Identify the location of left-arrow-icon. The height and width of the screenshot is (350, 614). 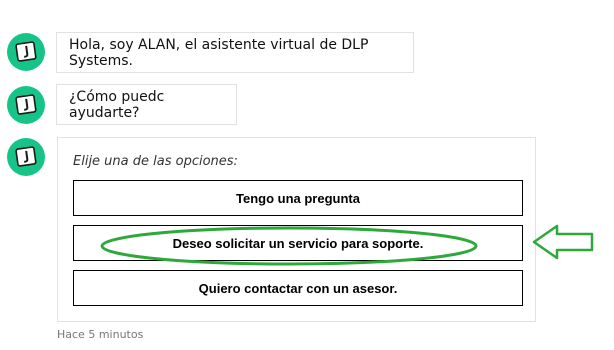
(563, 242).